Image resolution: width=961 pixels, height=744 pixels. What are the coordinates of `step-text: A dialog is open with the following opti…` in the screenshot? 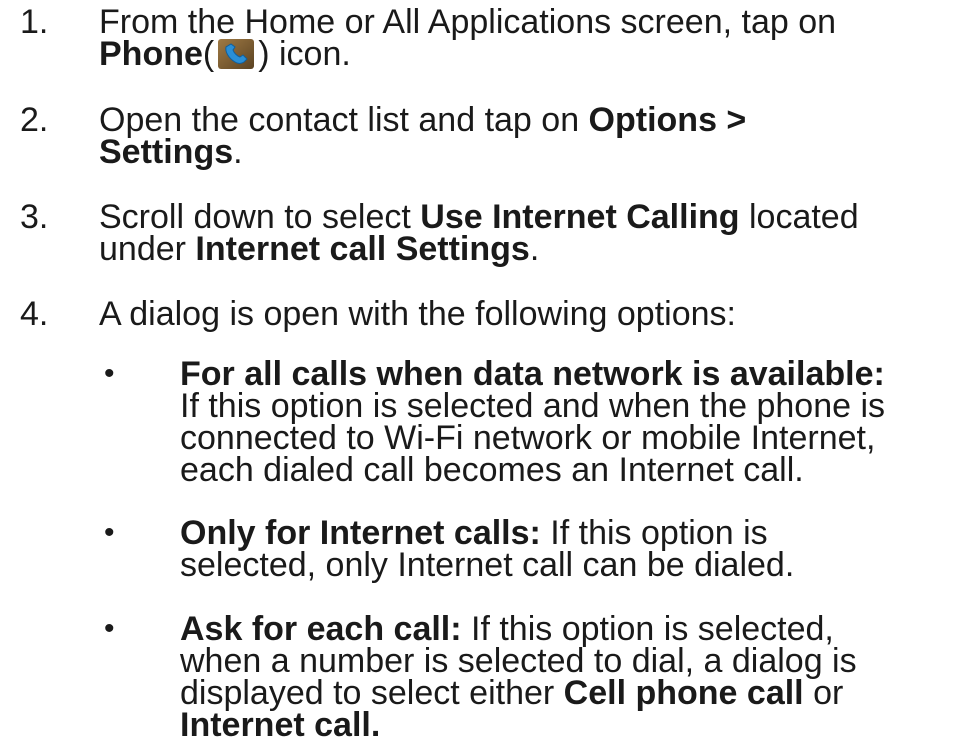 It's located at (524, 314).